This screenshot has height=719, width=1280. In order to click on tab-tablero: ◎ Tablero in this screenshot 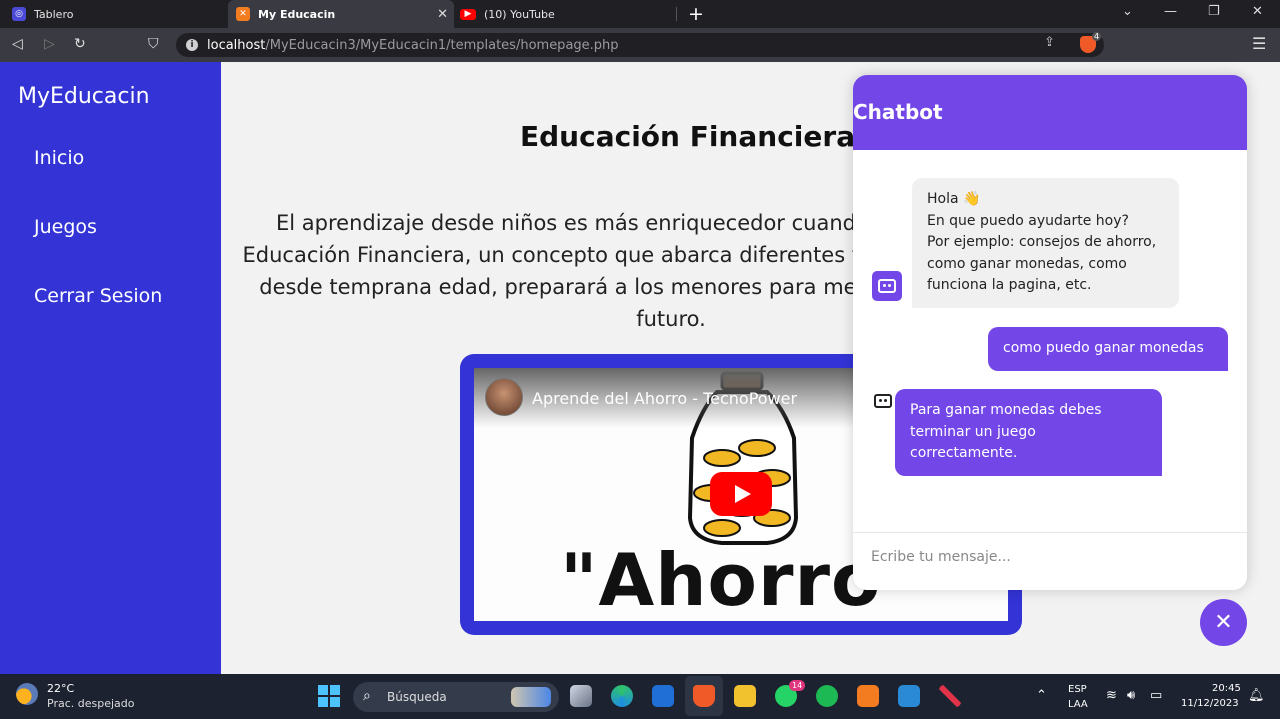, I will do `click(114, 14)`.